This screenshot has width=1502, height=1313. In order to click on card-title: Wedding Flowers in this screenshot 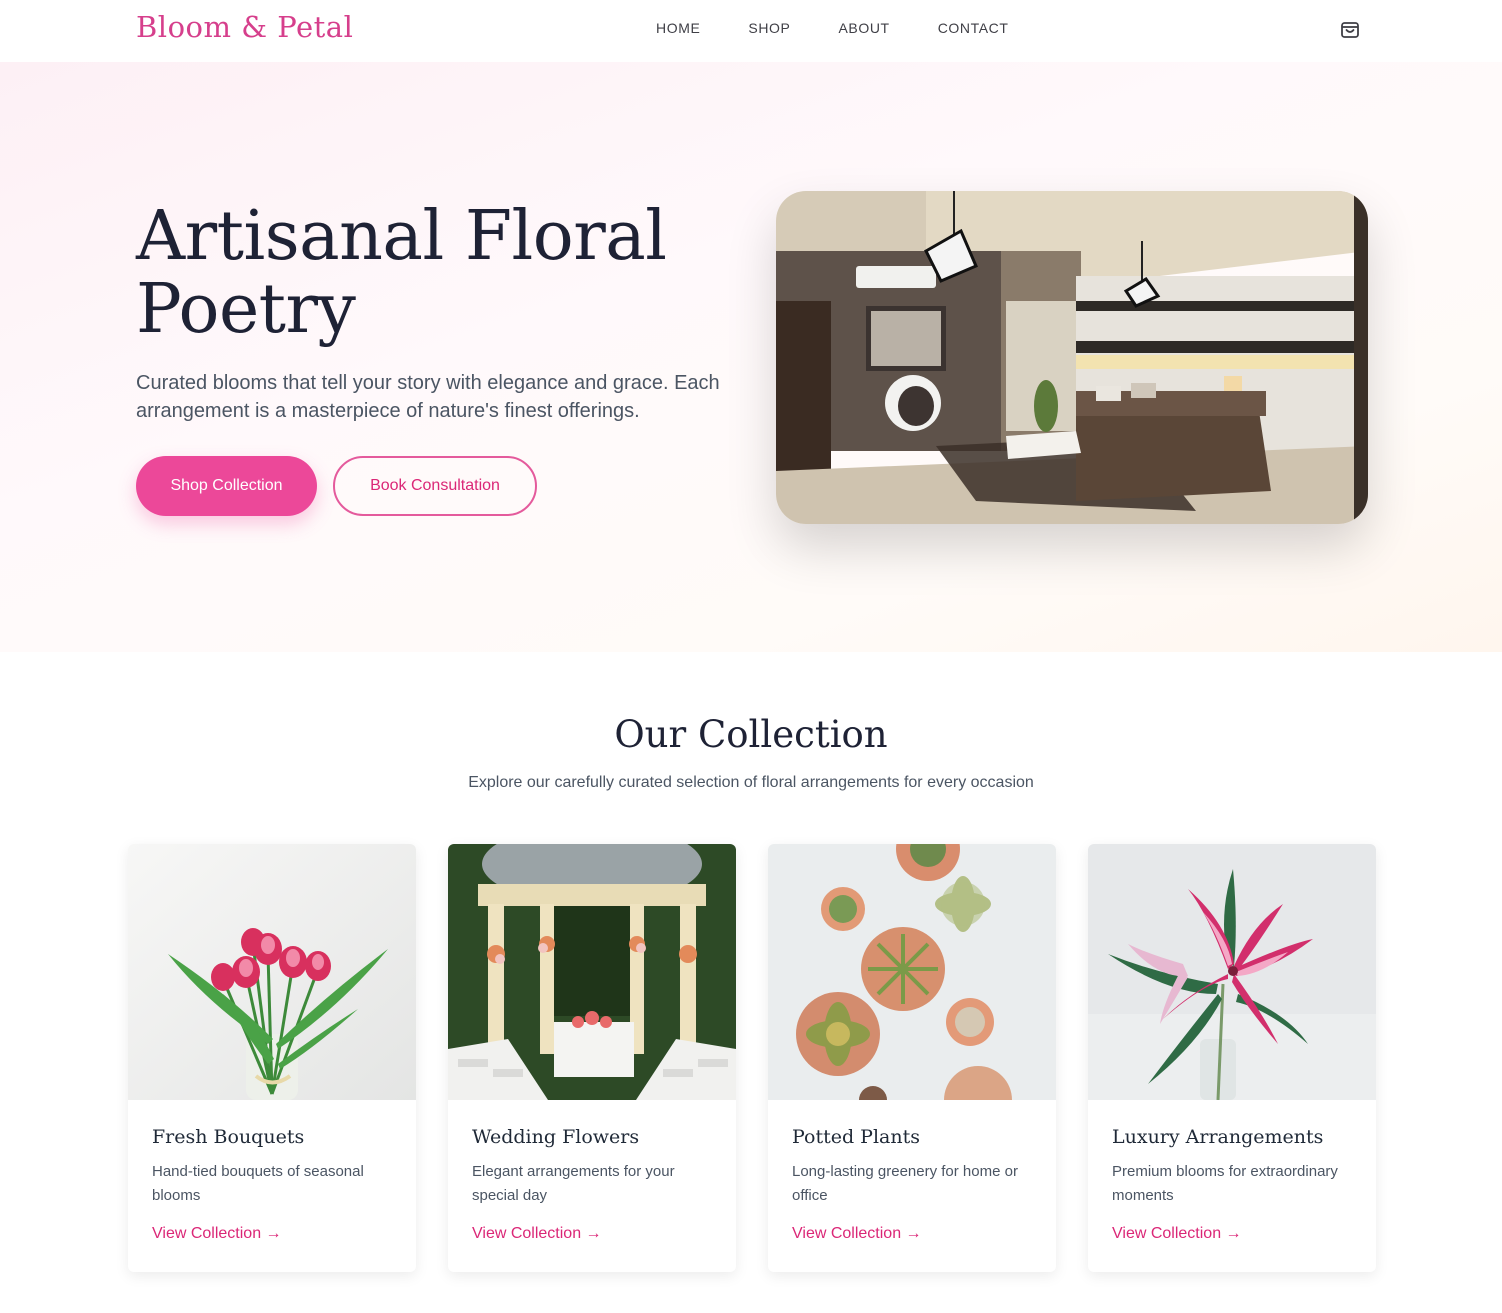, I will do `click(556, 1137)`.